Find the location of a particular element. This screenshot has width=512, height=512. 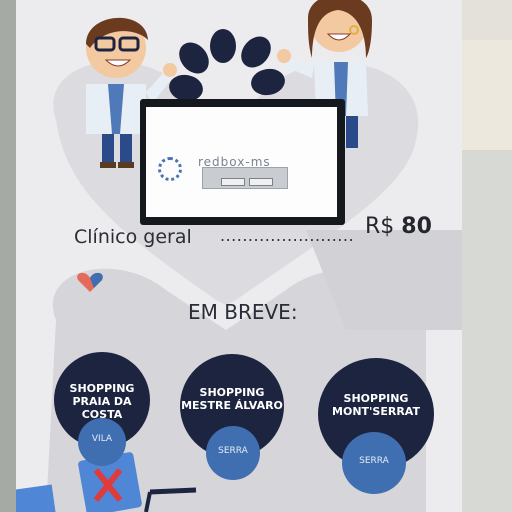

wall-monitor: redbox-ms is located at coordinates (242, 162).